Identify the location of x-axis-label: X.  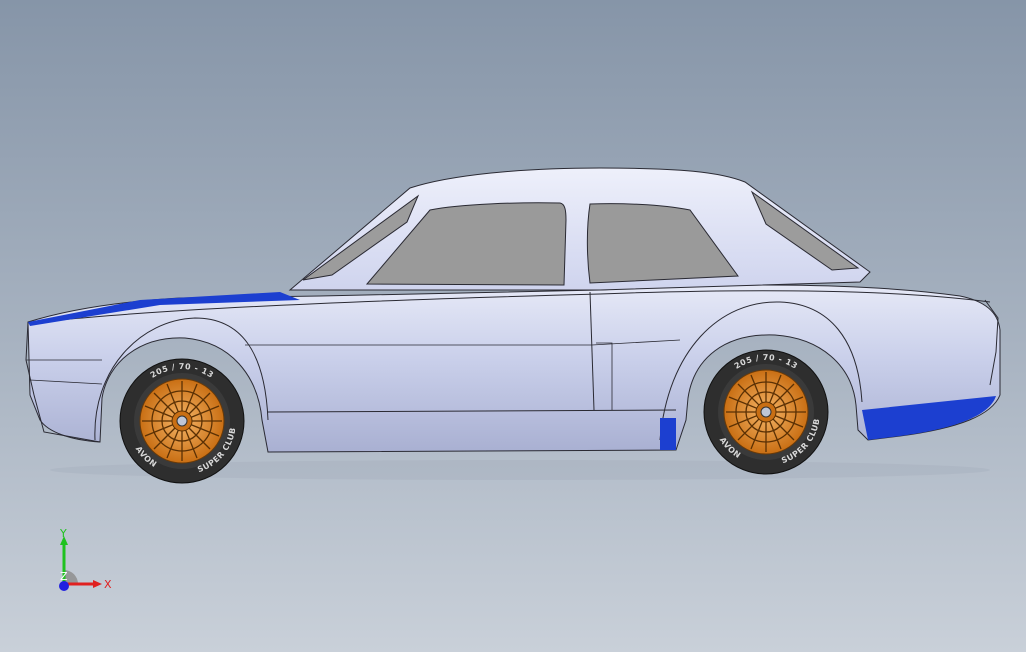
(108, 584).